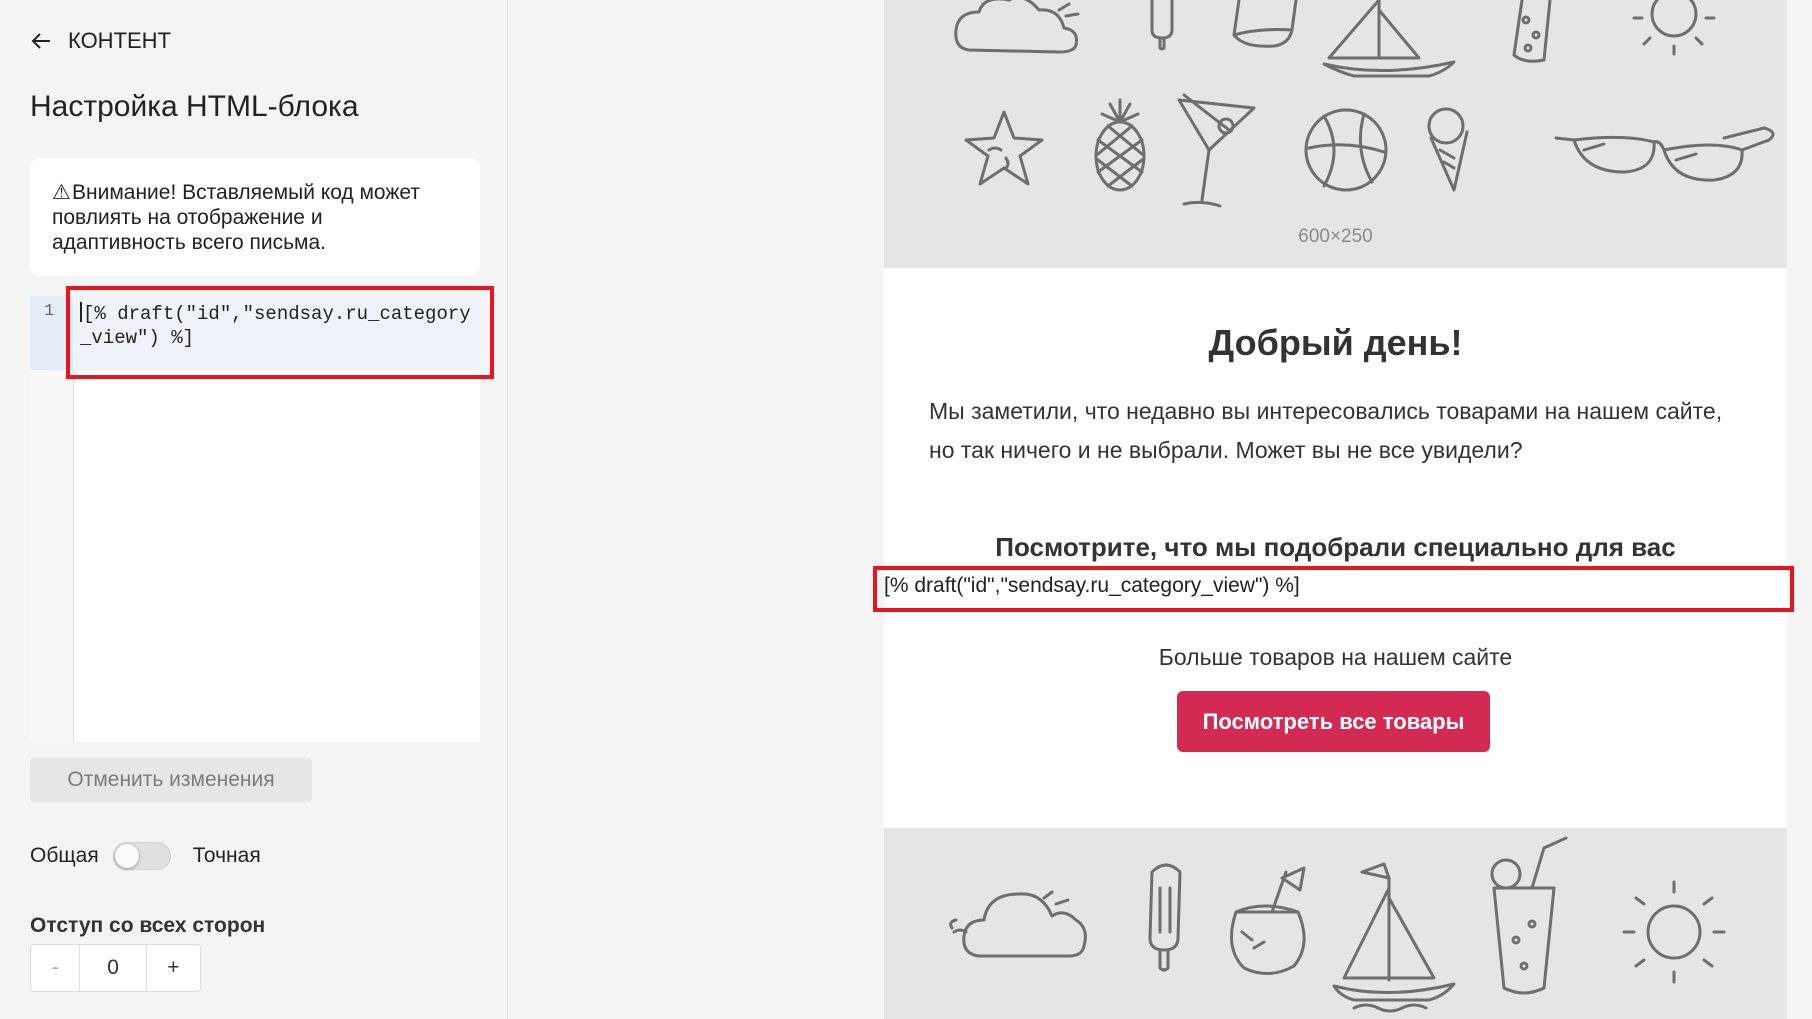 The width and height of the screenshot is (1812, 1019). I want to click on toggle-right-label: Точная, so click(226, 855).